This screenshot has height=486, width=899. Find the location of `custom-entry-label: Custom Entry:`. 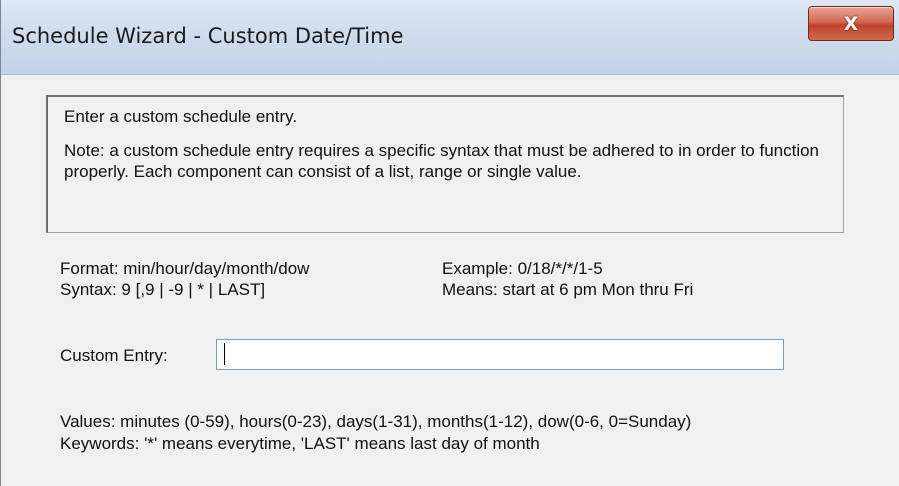

custom-entry-label: Custom Entry: is located at coordinates (114, 355).